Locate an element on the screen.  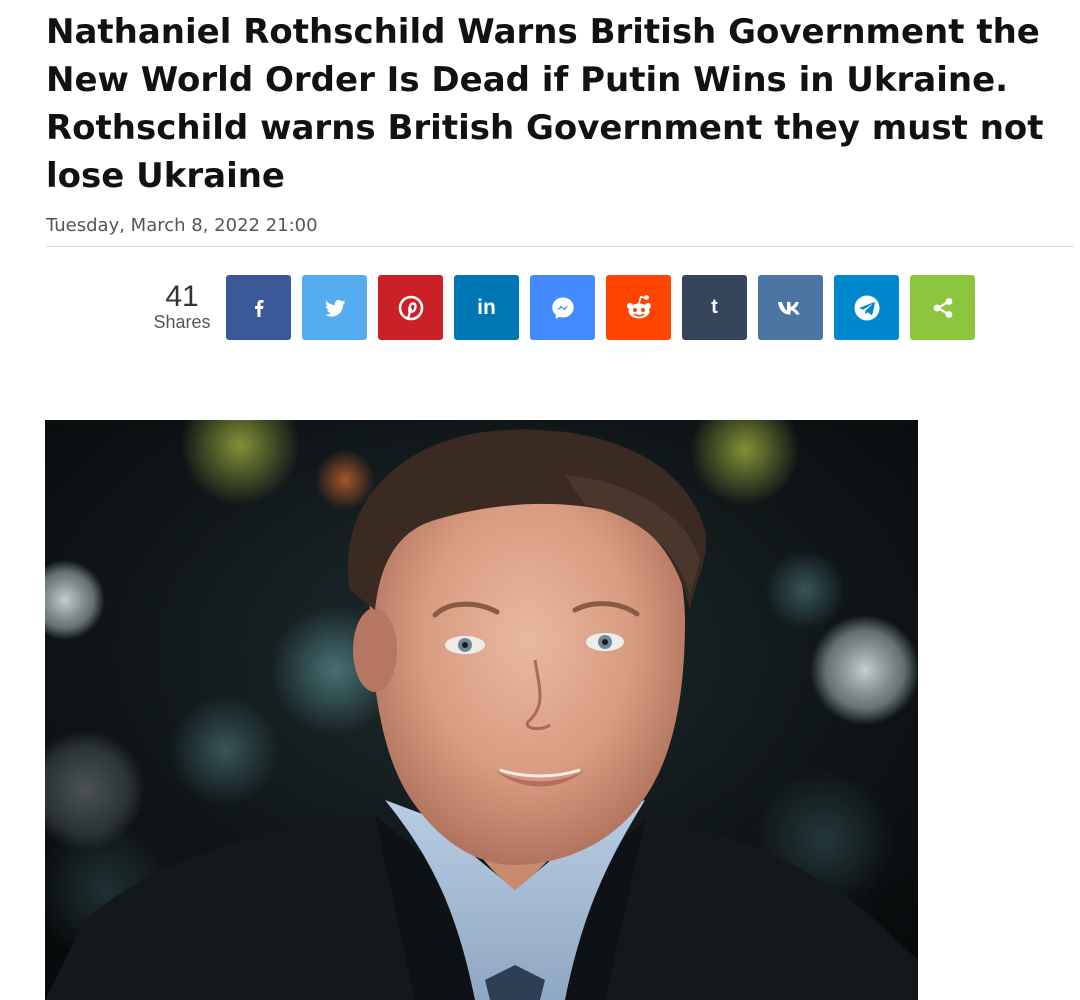
linkedin-icon: in is located at coordinates (486, 307).